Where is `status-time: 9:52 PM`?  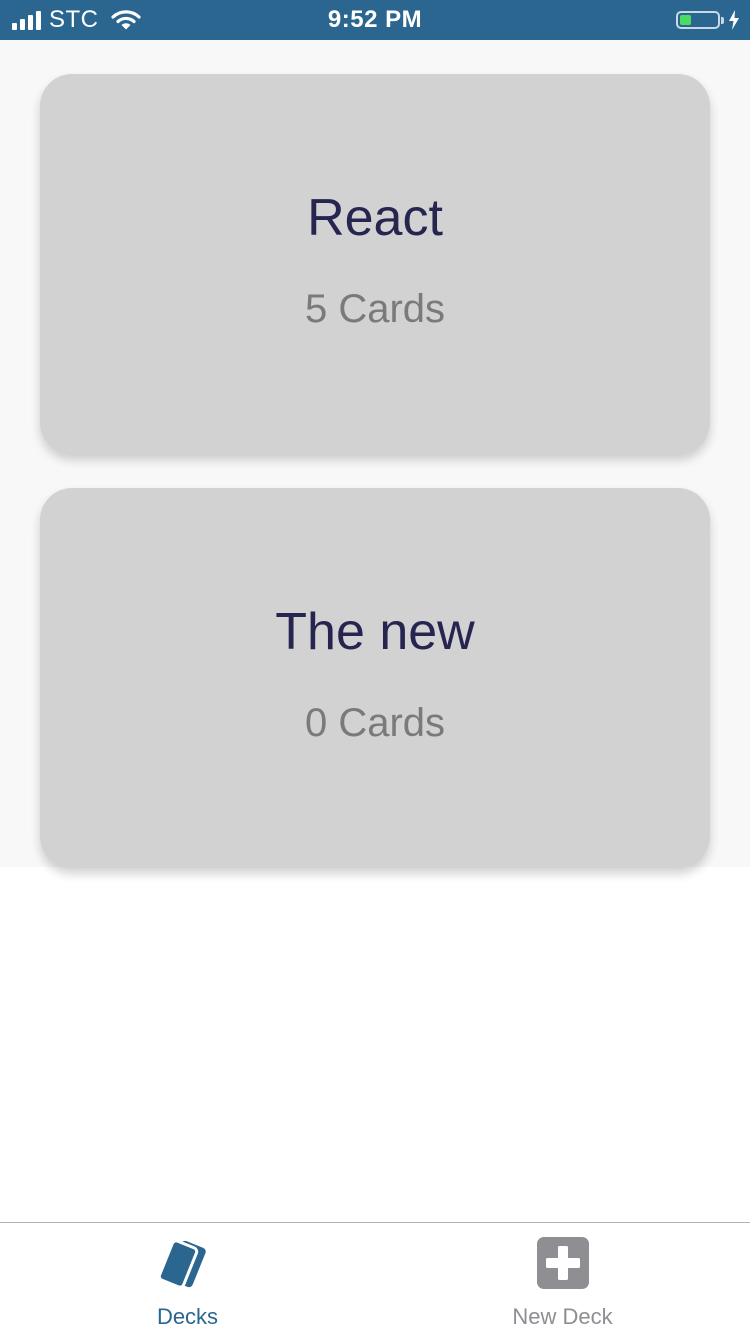
status-time: 9:52 PM is located at coordinates (375, 19).